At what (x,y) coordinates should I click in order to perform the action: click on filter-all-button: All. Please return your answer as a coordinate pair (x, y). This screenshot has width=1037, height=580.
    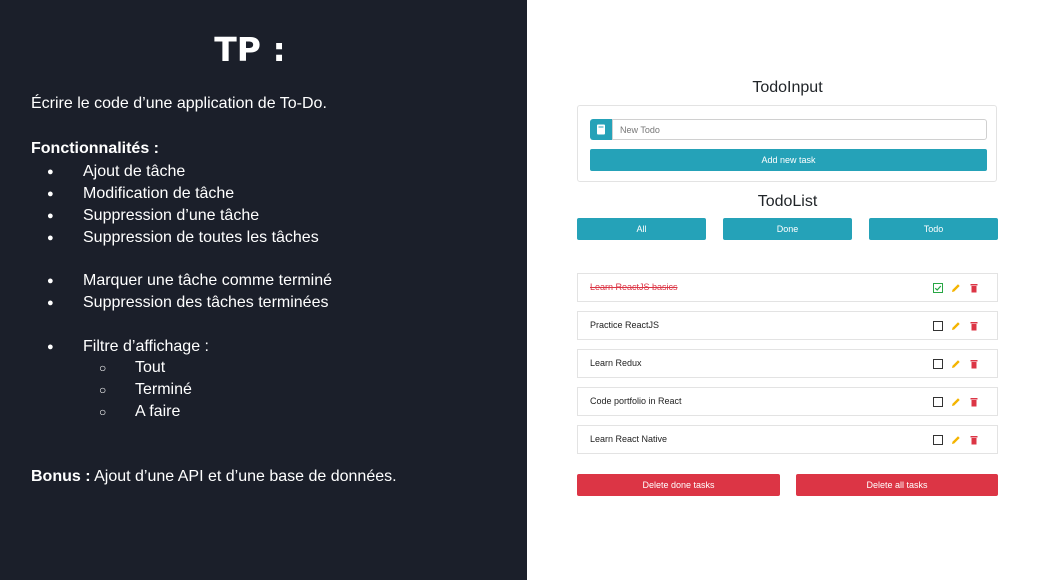
    Looking at the image, I should click on (641, 229).